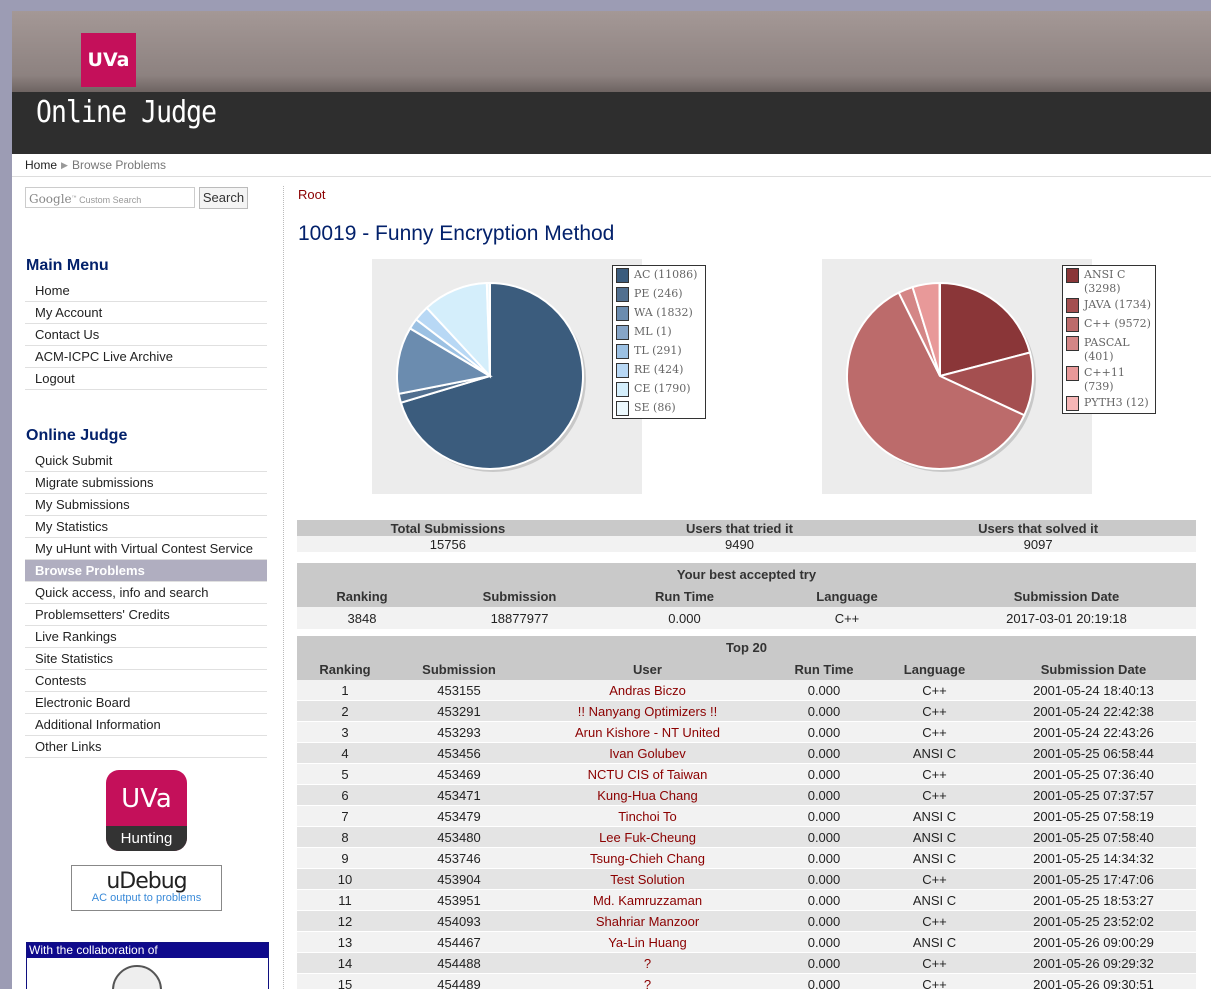 The width and height of the screenshot is (1211, 989). What do you see at coordinates (146, 291) in the screenshot?
I see `menu-item-home: Home` at bounding box center [146, 291].